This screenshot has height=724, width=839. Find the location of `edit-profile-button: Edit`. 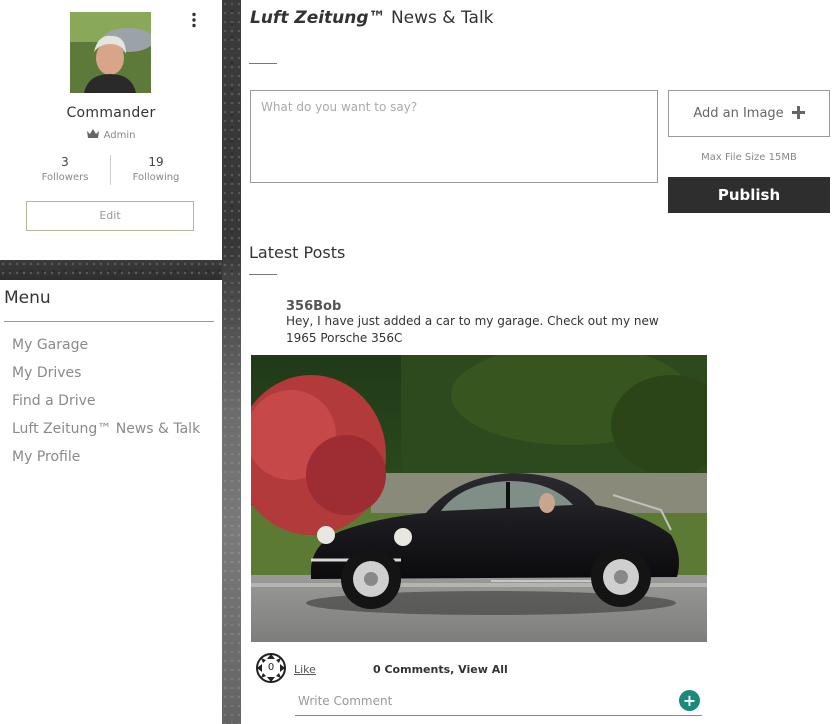

edit-profile-button: Edit is located at coordinates (110, 216).